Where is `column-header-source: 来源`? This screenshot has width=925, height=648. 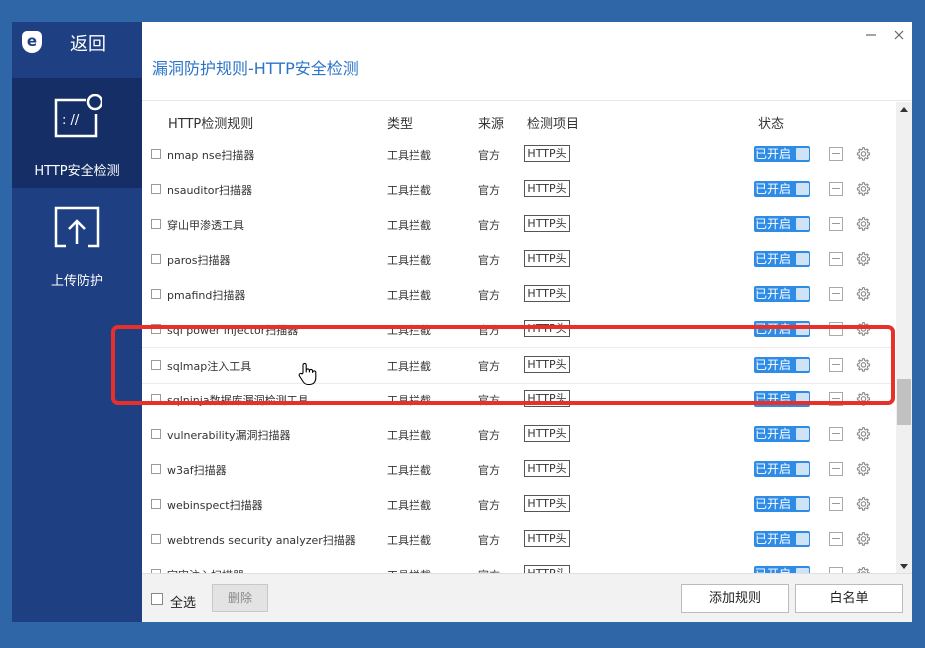 column-header-source: 来源 is located at coordinates (491, 124).